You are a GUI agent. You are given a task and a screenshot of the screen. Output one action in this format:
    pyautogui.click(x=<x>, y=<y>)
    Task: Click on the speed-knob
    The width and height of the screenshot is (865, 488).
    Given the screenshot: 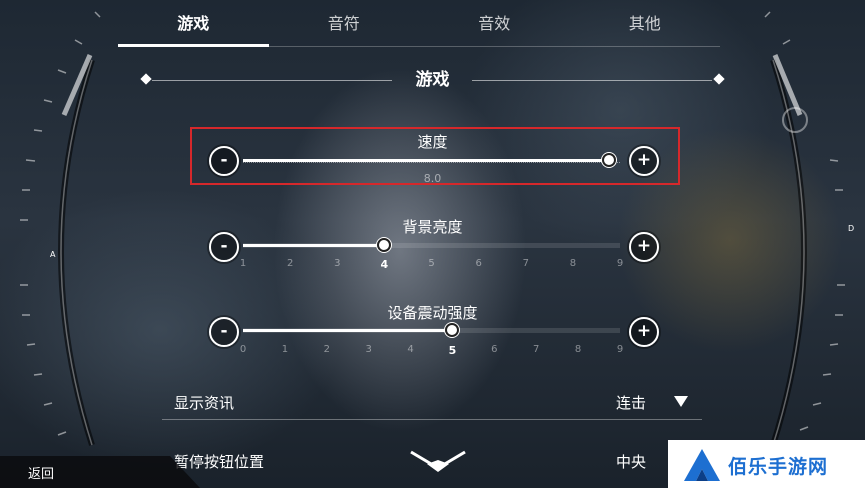 What is the action you would take?
    pyautogui.click(x=608, y=160)
    